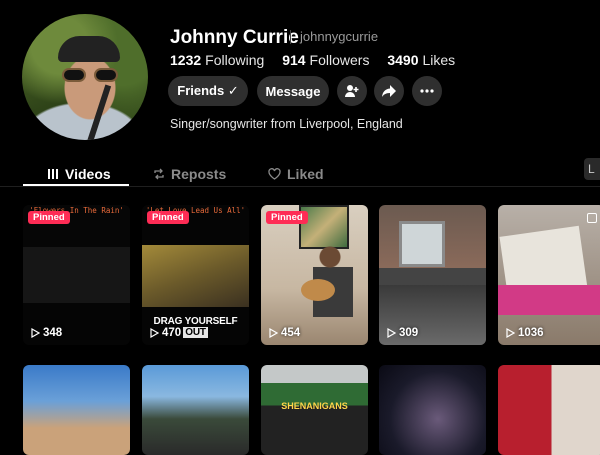 The image size is (600, 455). What do you see at coordinates (305, 174) in the screenshot?
I see `tab-liked-label: Liked` at bounding box center [305, 174].